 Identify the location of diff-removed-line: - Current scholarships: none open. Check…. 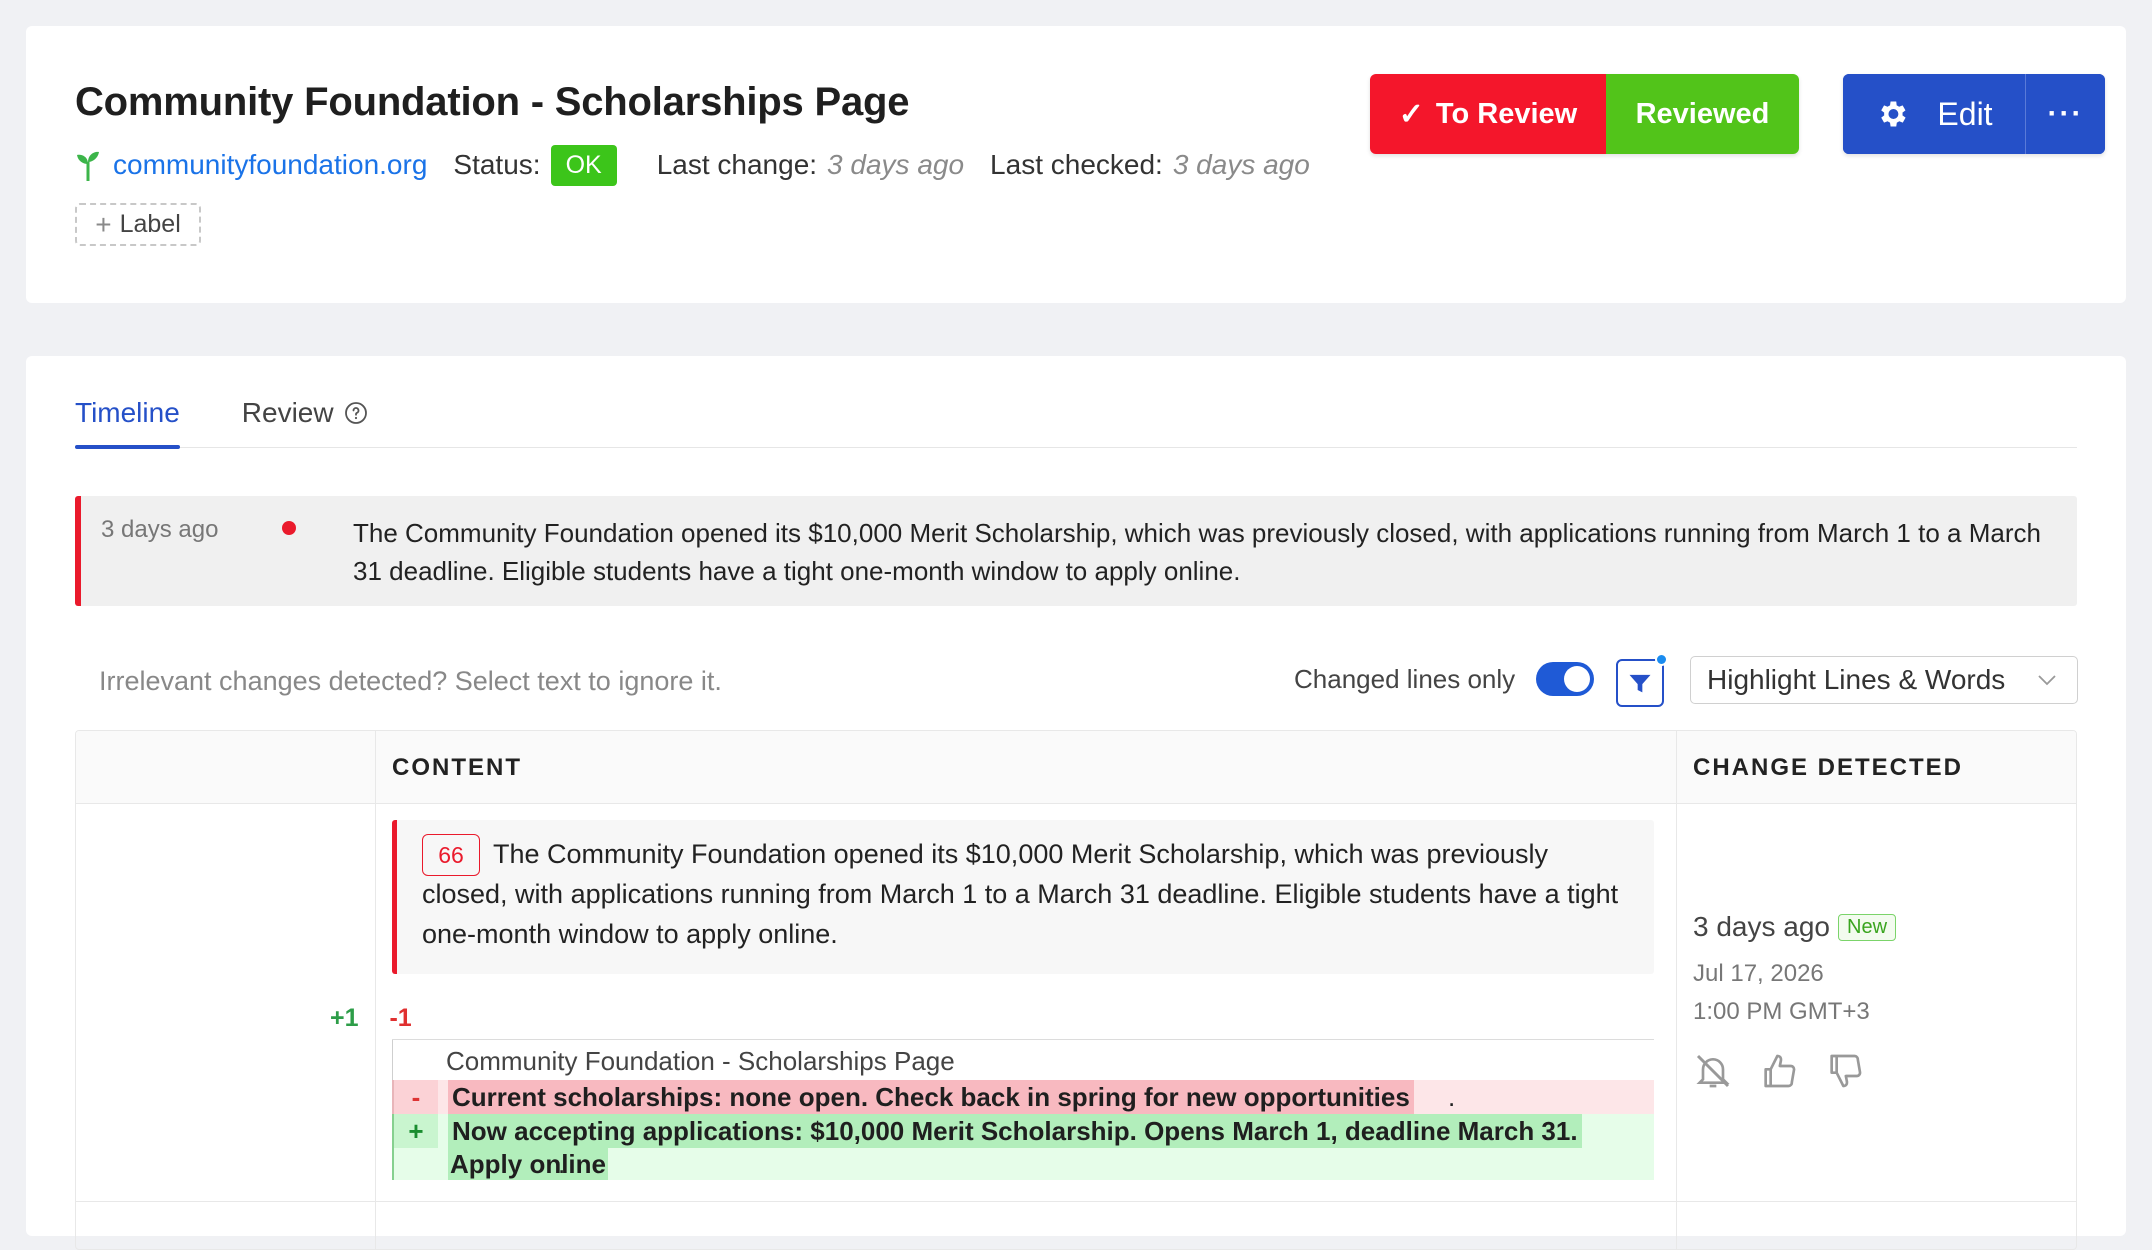
(1023, 1097).